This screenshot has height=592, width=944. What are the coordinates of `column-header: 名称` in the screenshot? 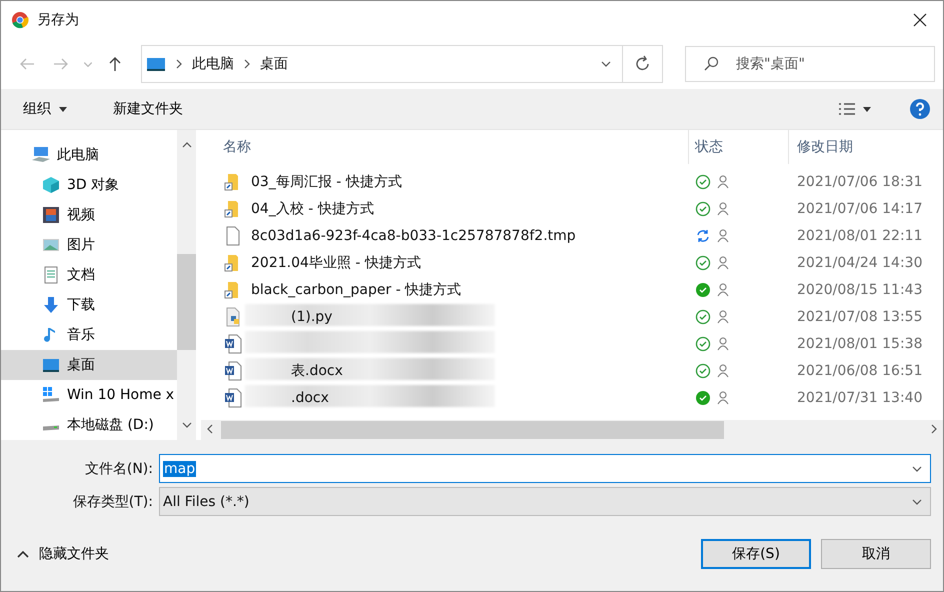 It's located at (445, 147).